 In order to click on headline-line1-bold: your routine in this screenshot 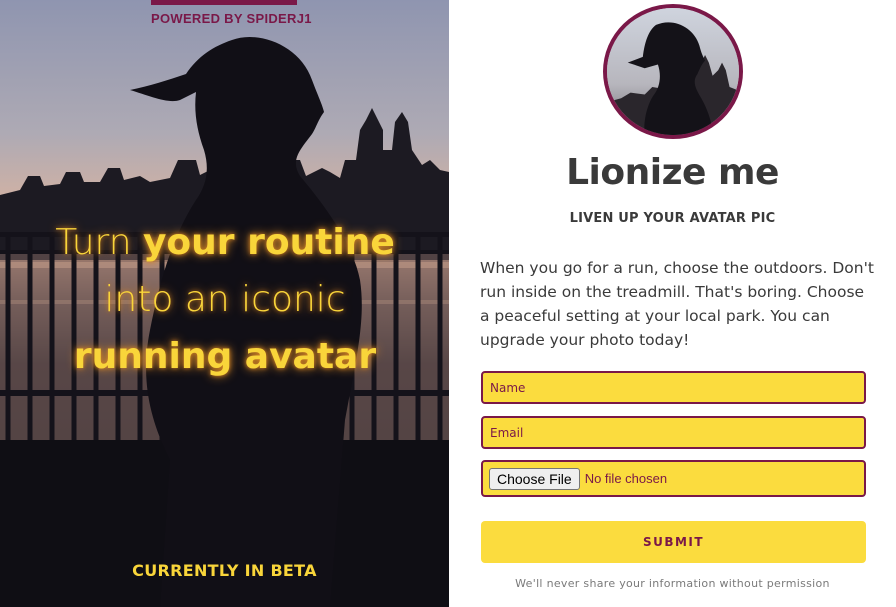, I will do `click(268, 242)`.